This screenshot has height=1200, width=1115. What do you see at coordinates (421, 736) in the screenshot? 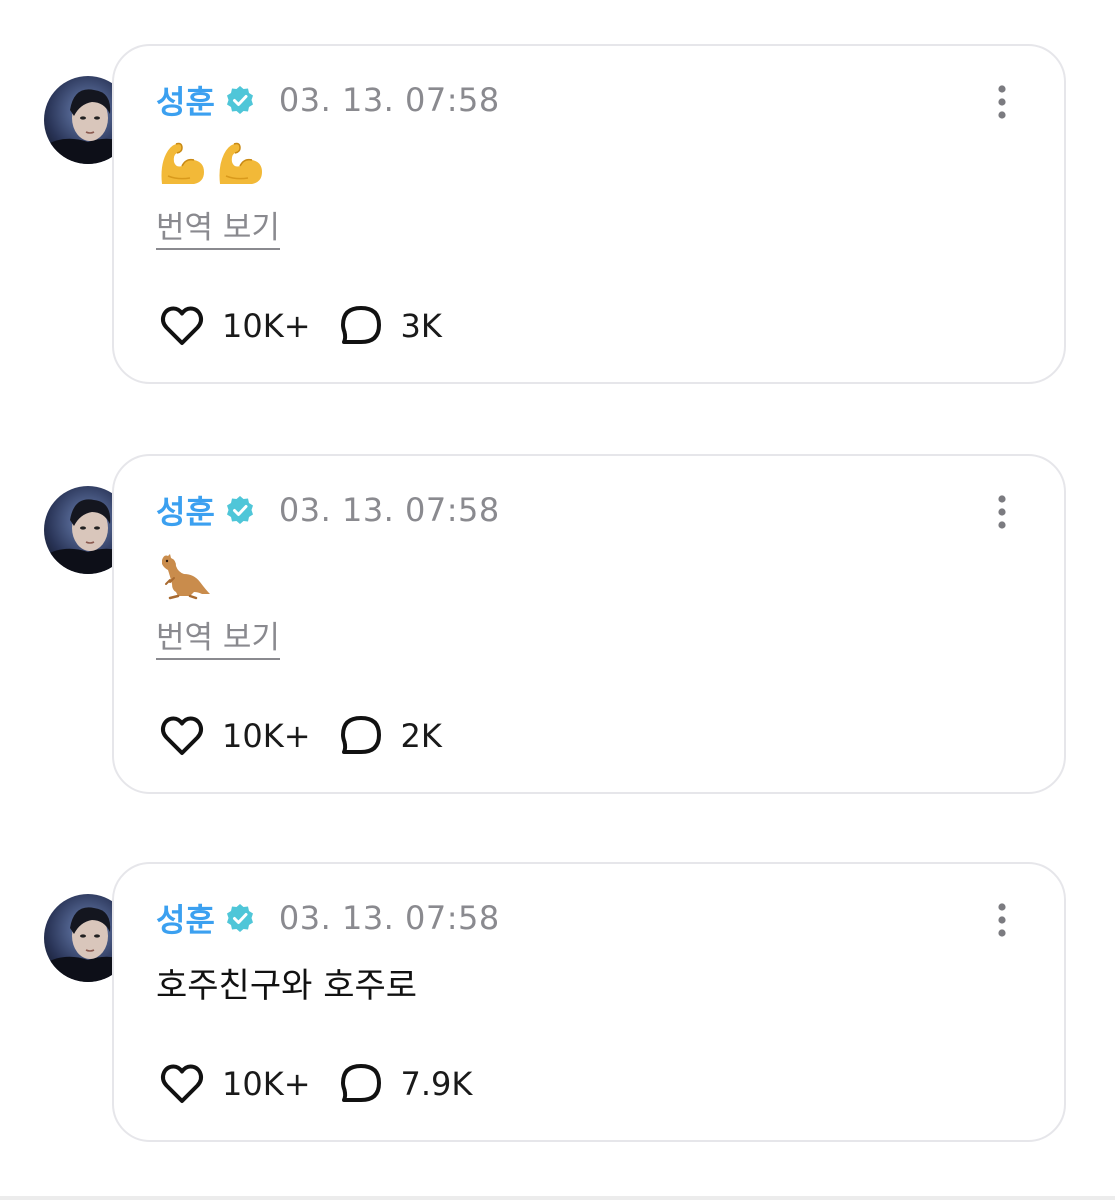
I see `comment-count: 2K` at bounding box center [421, 736].